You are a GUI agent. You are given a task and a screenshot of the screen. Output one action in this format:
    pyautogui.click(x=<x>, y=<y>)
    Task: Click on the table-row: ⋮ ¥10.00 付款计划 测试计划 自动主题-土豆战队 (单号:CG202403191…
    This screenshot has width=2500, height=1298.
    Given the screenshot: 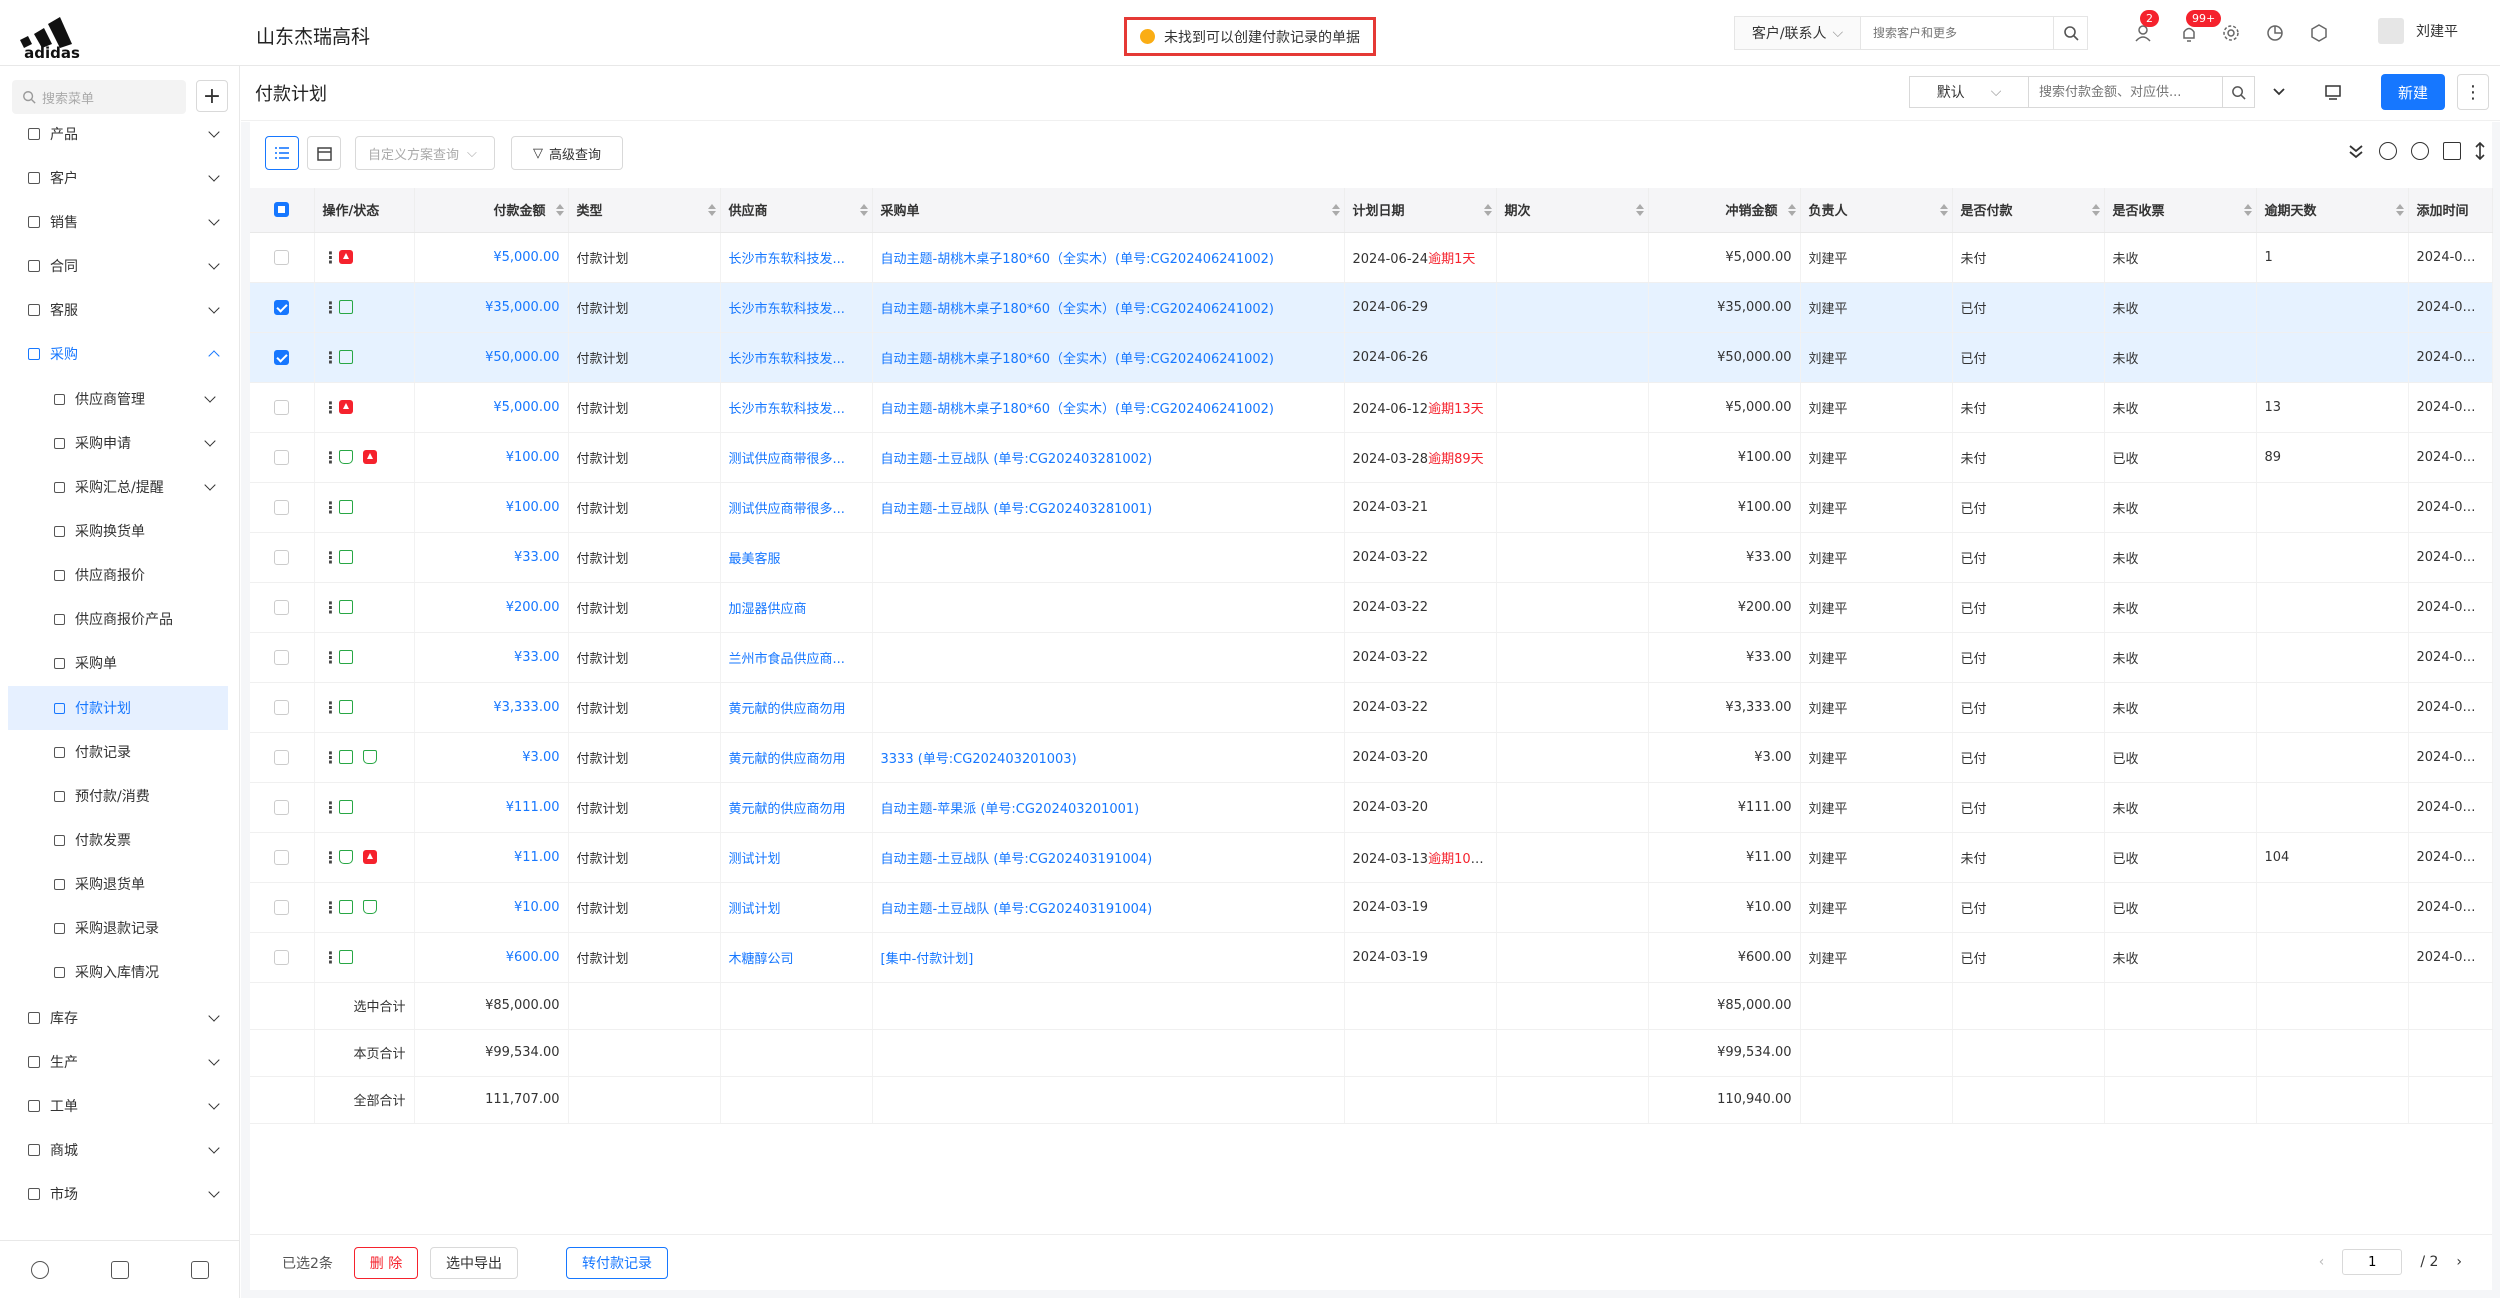 What is the action you would take?
    pyautogui.click(x=1371, y=907)
    